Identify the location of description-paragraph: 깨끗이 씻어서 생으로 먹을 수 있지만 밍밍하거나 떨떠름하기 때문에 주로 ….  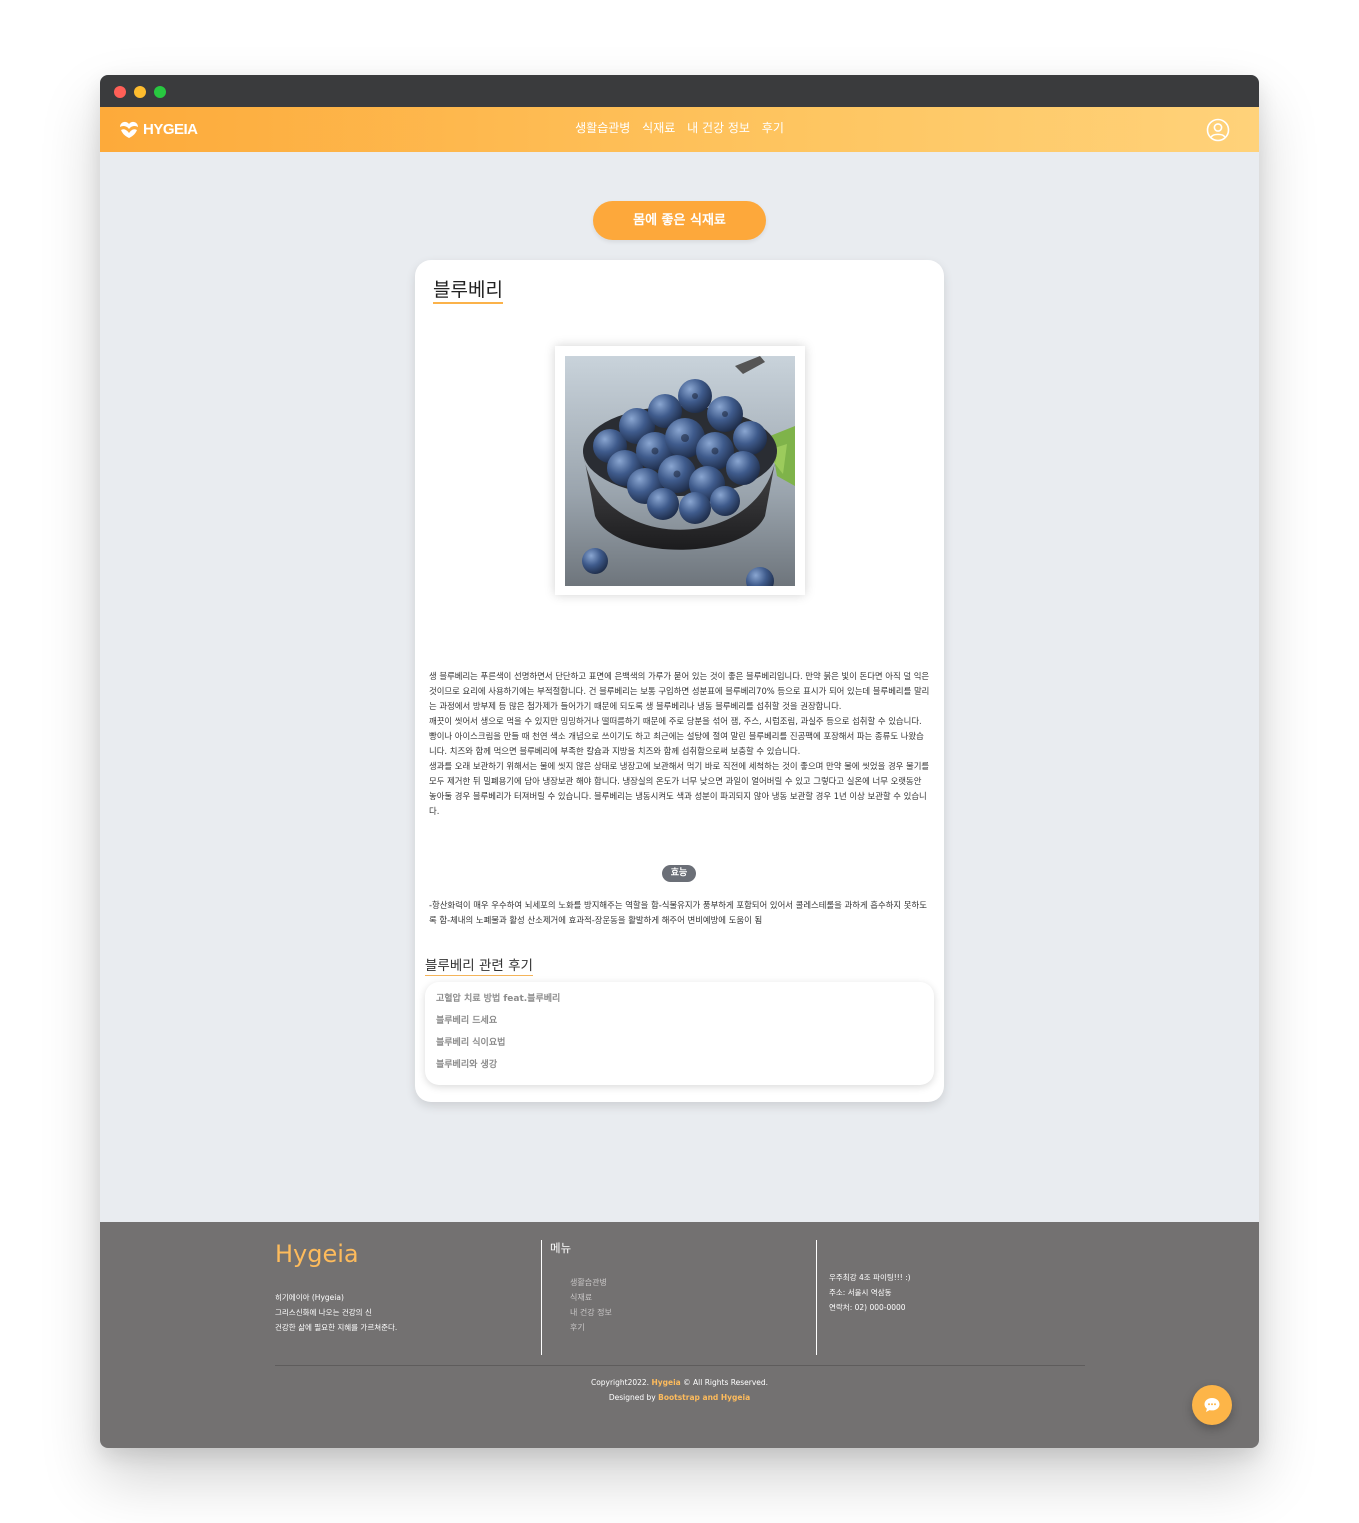
(676, 736).